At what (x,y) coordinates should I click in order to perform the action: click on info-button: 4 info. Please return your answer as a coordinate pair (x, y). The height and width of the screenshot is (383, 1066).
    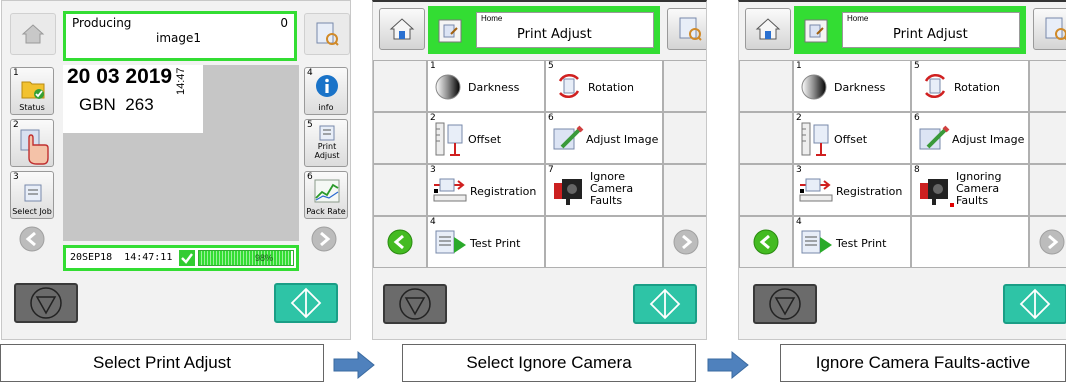
    Looking at the image, I should click on (326, 91).